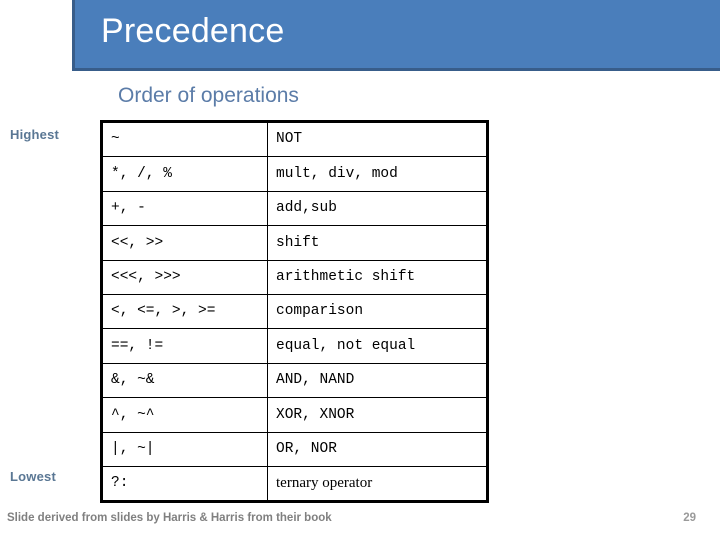 This screenshot has height=540, width=720. Describe the element at coordinates (184, 174) in the screenshot. I see `cell-operators: *, /, %` at that location.